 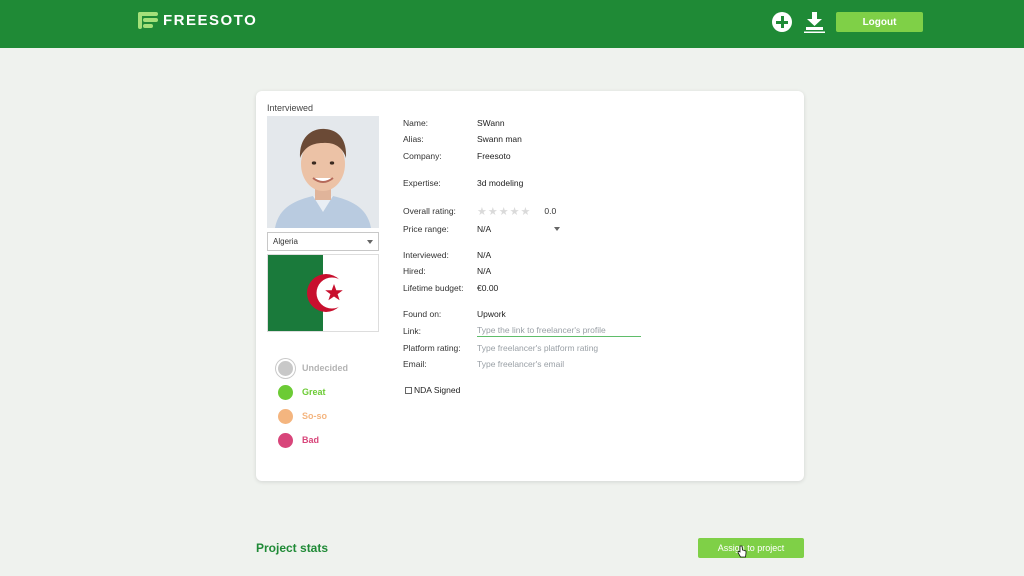 I want to click on price-row: Price range: N/A, so click(x=482, y=229).